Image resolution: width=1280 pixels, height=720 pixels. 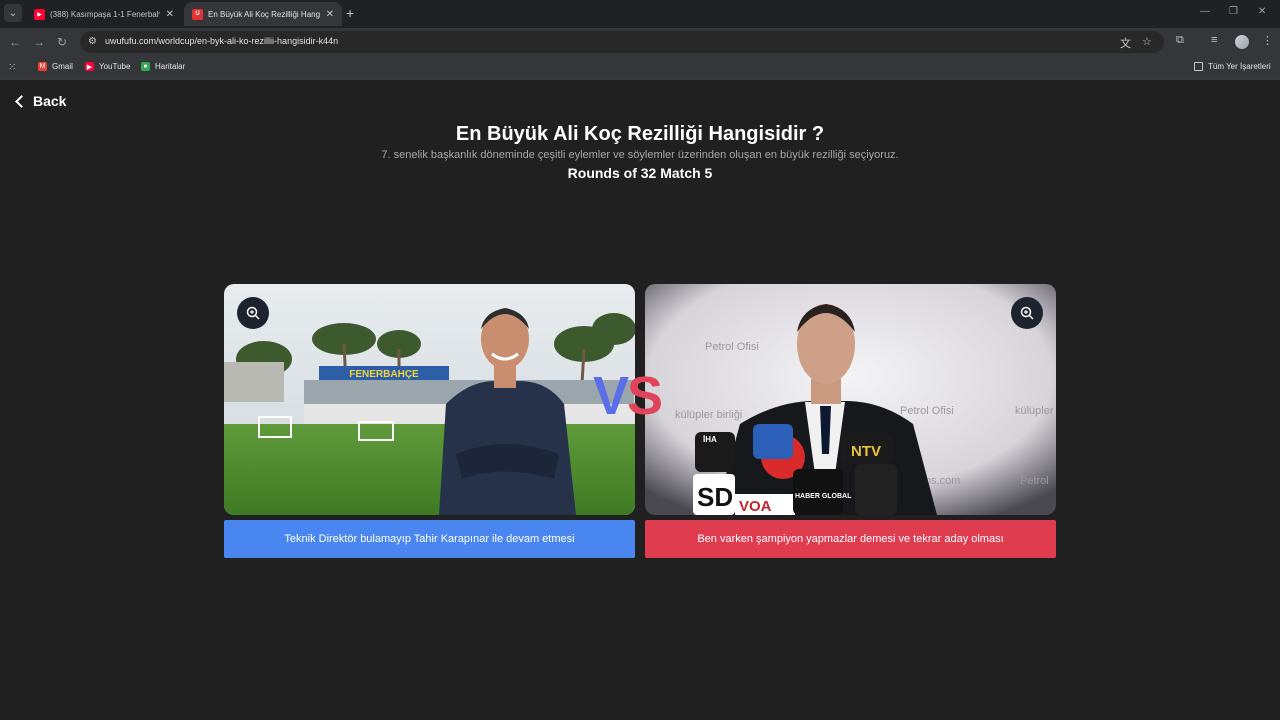 What do you see at coordinates (115, 66) in the screenshot?
I see `bookmark-label: YouTube` at bounding box center [115, 66].